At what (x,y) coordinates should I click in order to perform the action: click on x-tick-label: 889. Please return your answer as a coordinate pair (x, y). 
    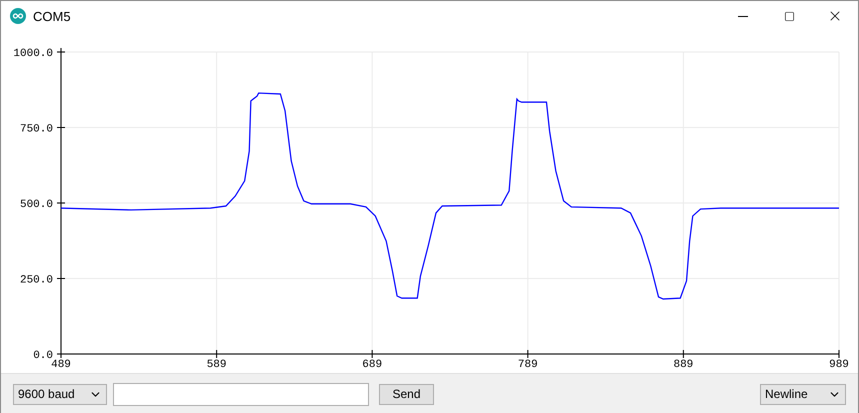
    Looking at the image, I should click on (684, 365).